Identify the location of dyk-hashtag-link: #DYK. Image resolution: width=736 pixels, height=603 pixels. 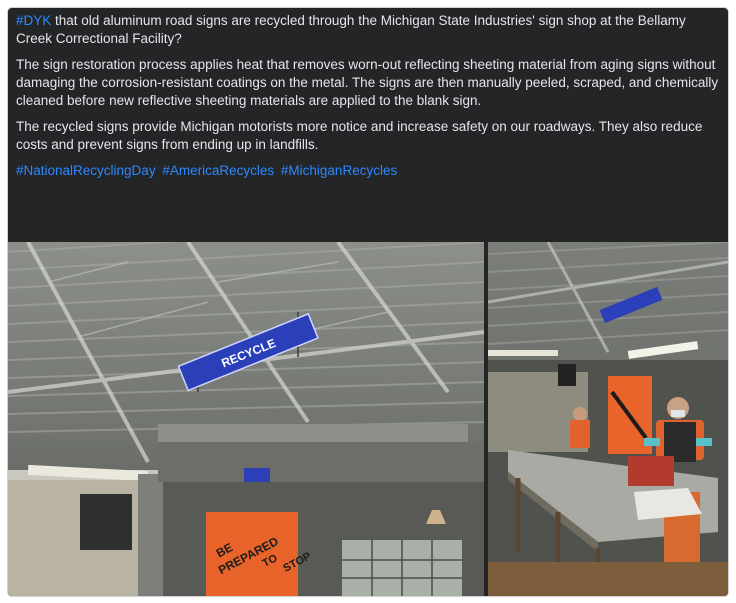
(33, 20).